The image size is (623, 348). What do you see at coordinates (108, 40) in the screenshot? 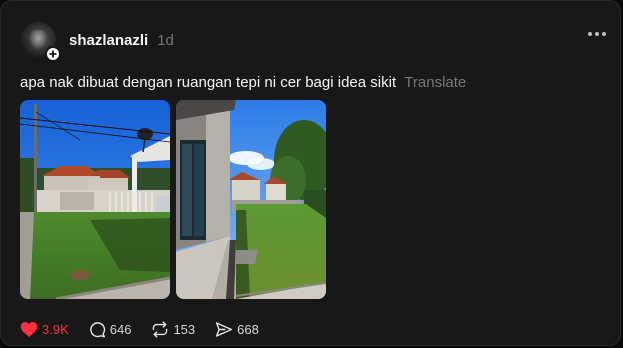
I see `username: shazlanazli` at bounding box center [108, 40].